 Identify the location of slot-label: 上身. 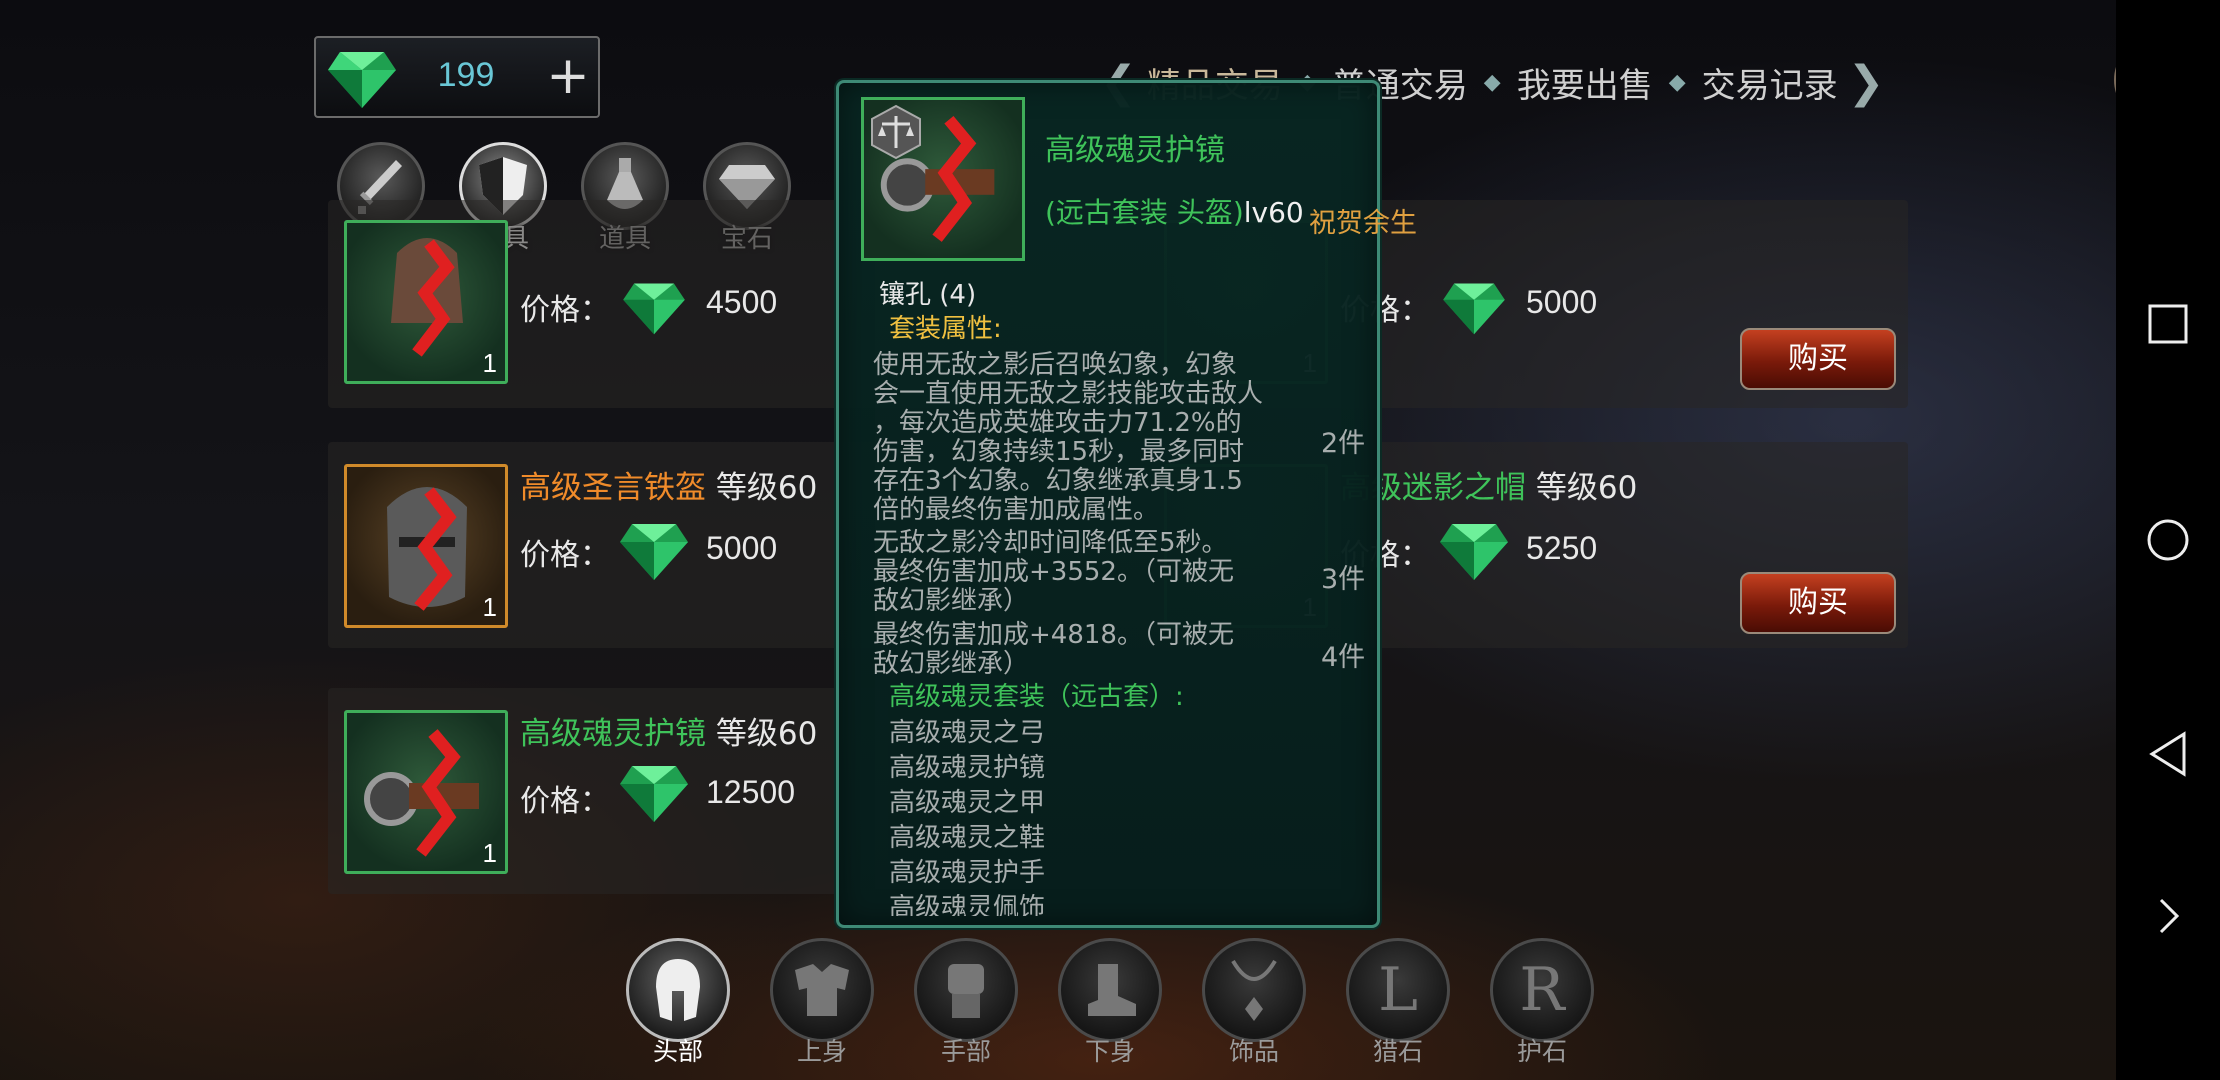
(821, 1051).